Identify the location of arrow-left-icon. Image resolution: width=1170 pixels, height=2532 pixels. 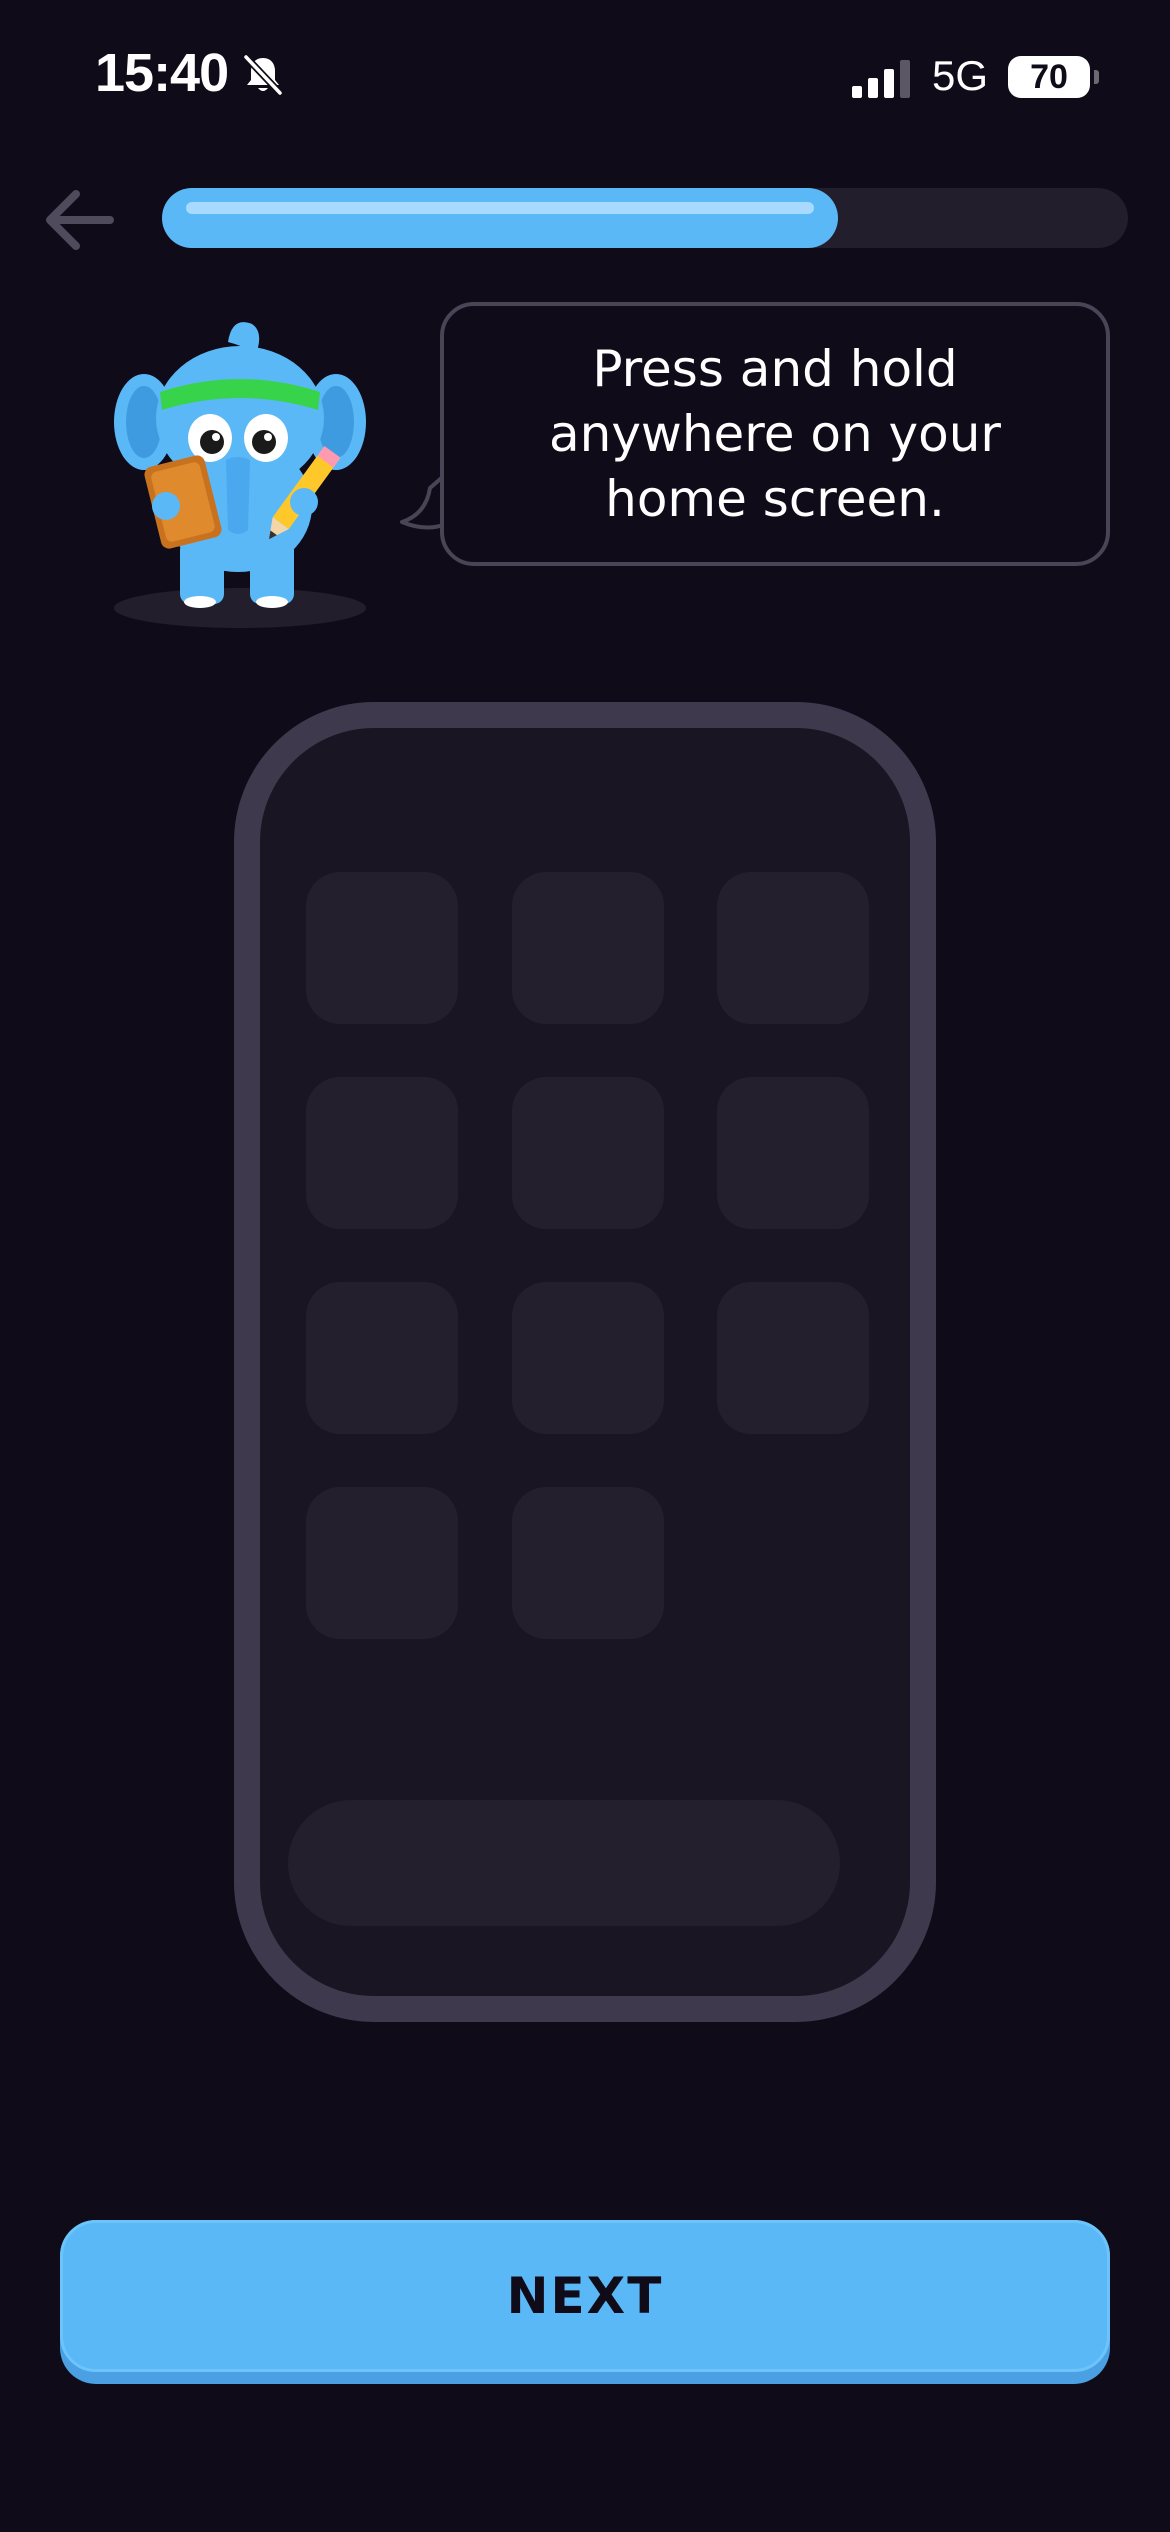
(80, 220).